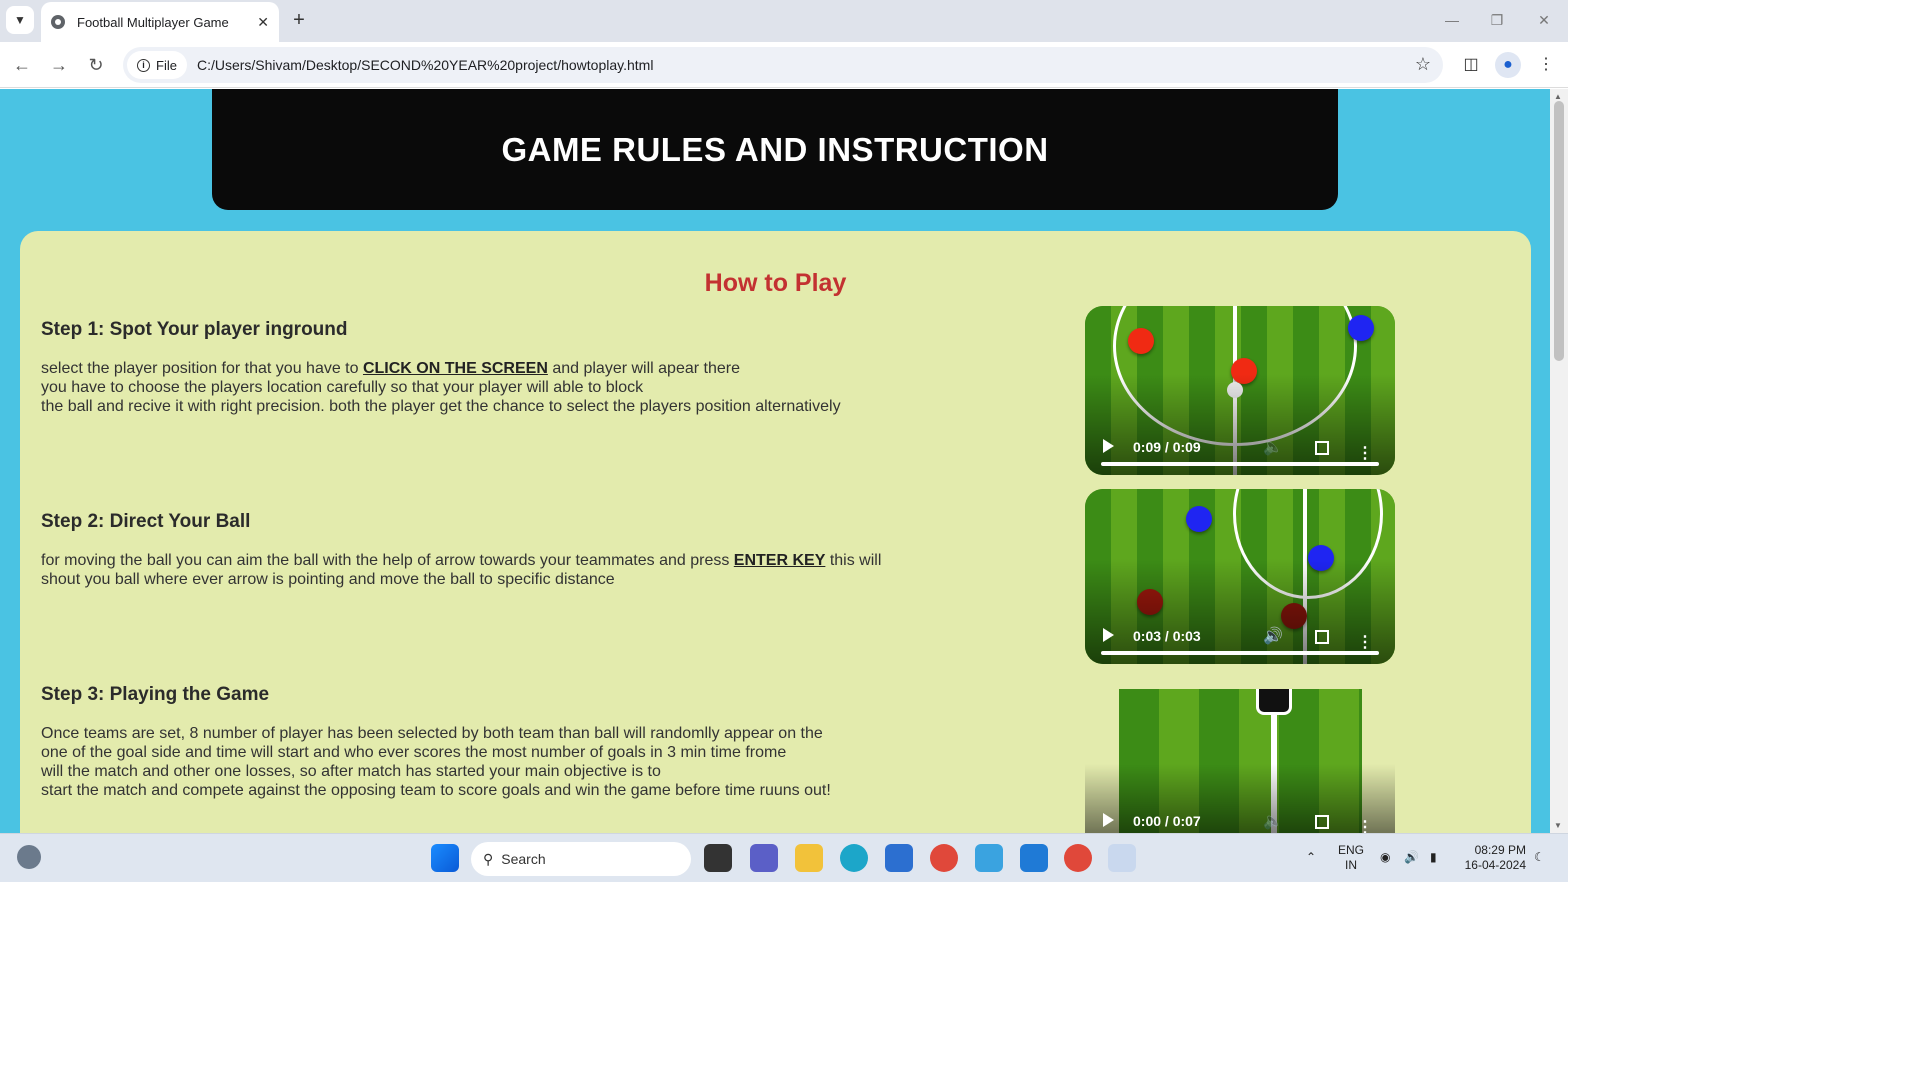 This screenshot has height=1080, width=1920. Describe the element at coordinates (1240, 445) in the screenshot. I see `video-controls: 0:09 / 0:09 🔈 ⋮` at that location.